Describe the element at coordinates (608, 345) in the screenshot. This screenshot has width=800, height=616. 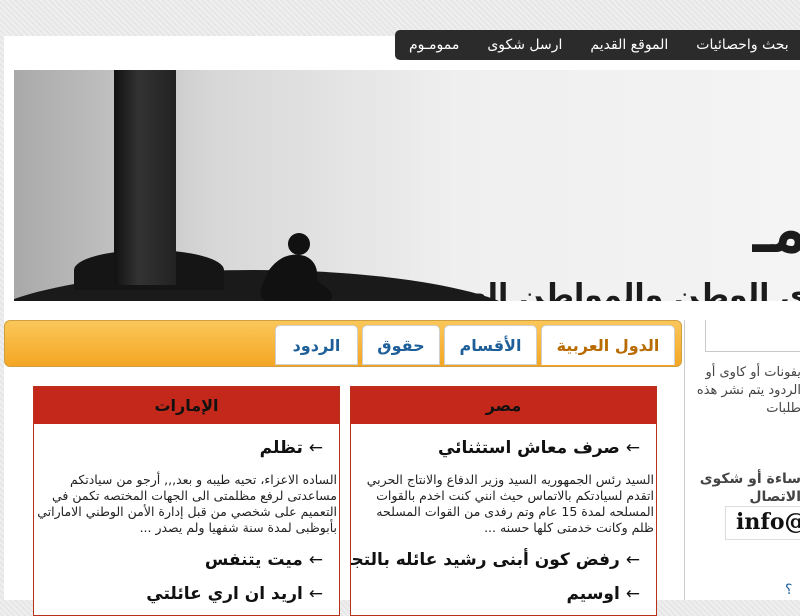
I see `tab-arab-countries: الدول العربية` at that location.